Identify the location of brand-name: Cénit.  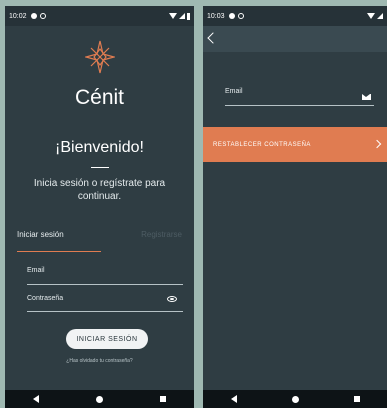
(99, 97).